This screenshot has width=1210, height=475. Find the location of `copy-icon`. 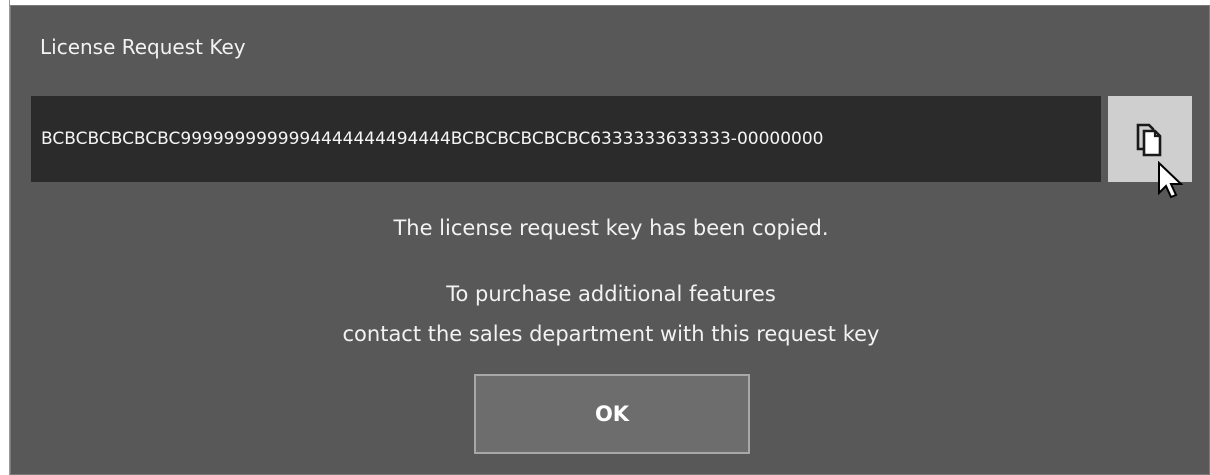

copy-icon is located at coordinates (1149, 140).